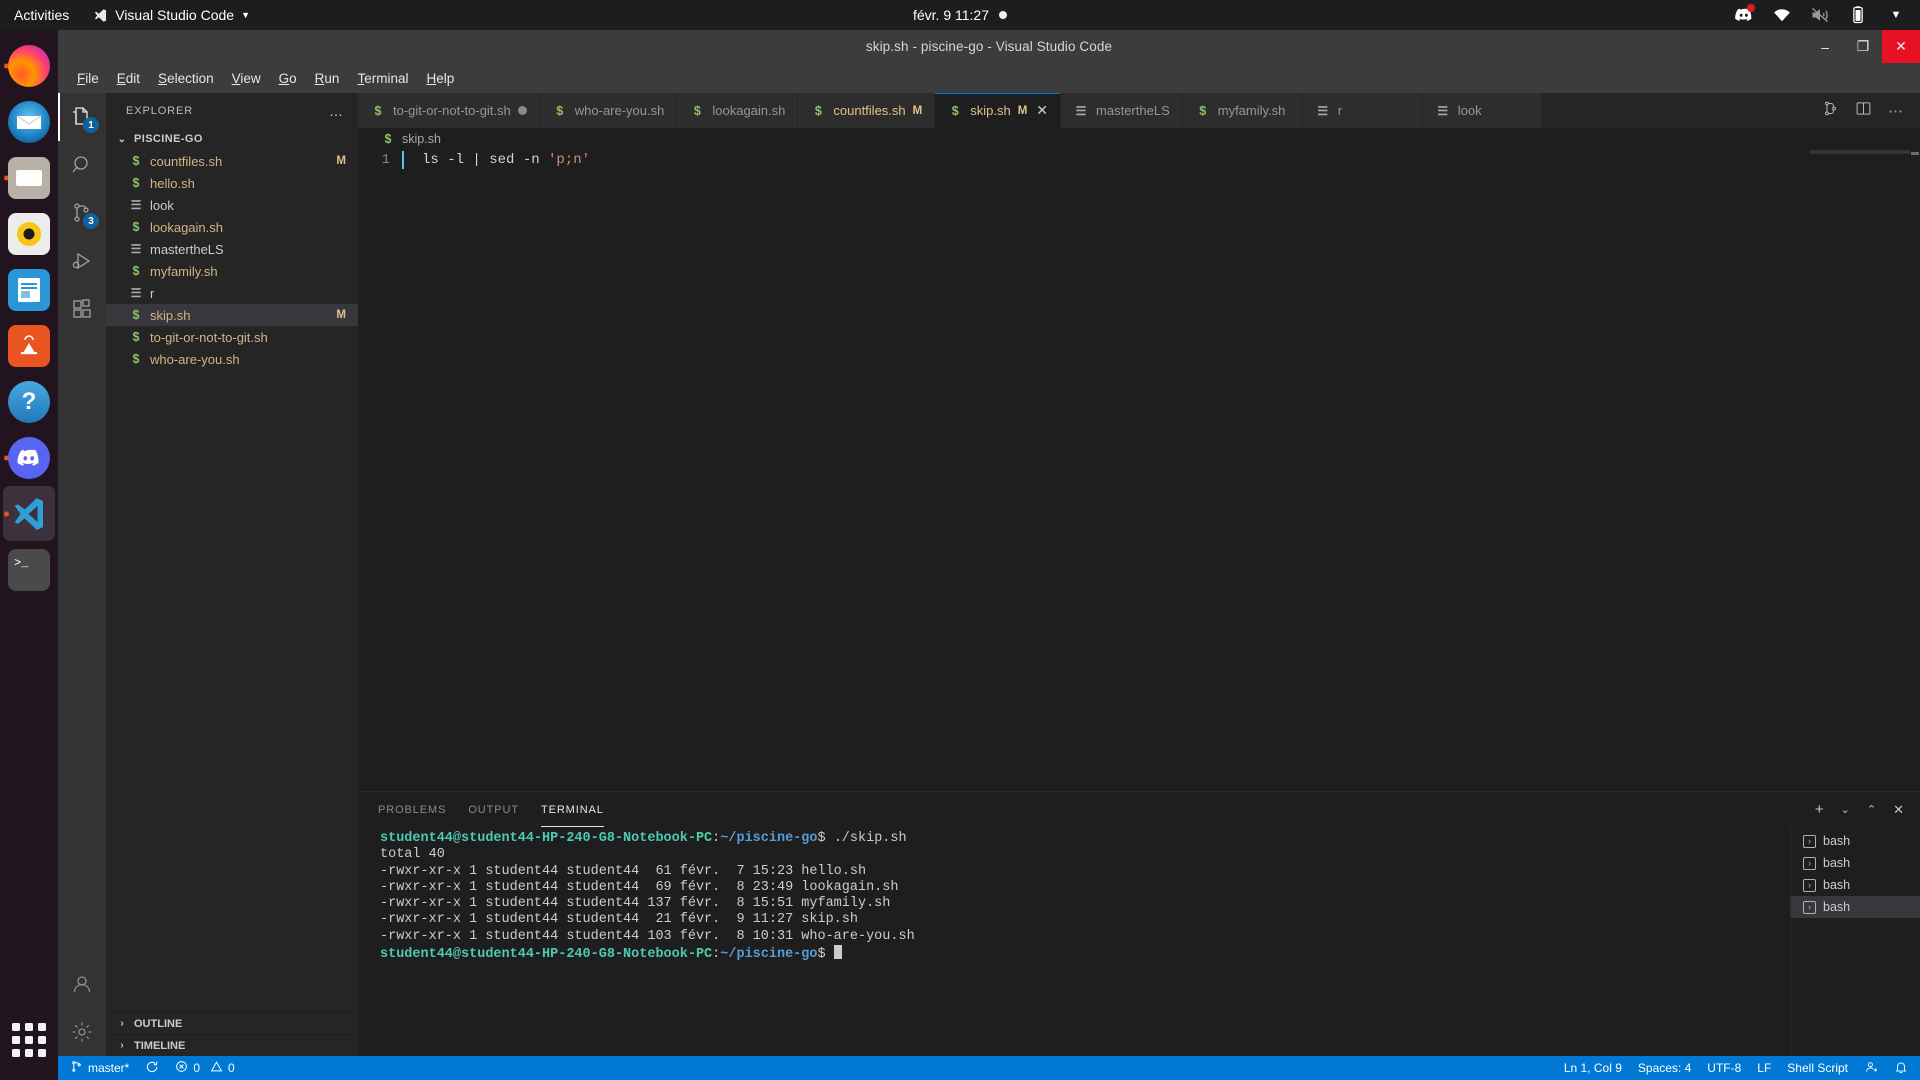 The width and height of the screenshot is (1920, 1080). I want to click on file-item-lookagain: $ lookagain.sh, so click(232, 227).